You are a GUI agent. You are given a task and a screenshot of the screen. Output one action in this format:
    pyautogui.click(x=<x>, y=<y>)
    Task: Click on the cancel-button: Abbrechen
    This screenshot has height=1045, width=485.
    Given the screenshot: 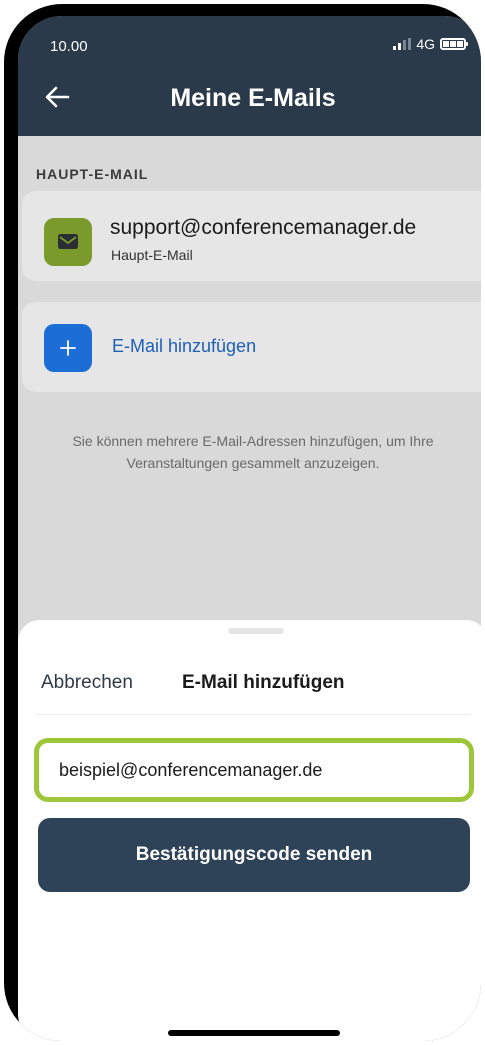 What is the action you would take?
    pyautogui.click(x=87, y=683)
    